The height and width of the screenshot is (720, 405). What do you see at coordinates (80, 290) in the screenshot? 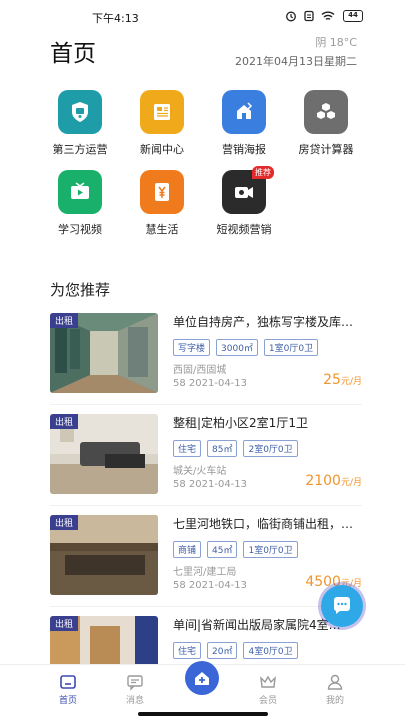
I see `section-title: 为您推荐` at bounding box center [80, 290].